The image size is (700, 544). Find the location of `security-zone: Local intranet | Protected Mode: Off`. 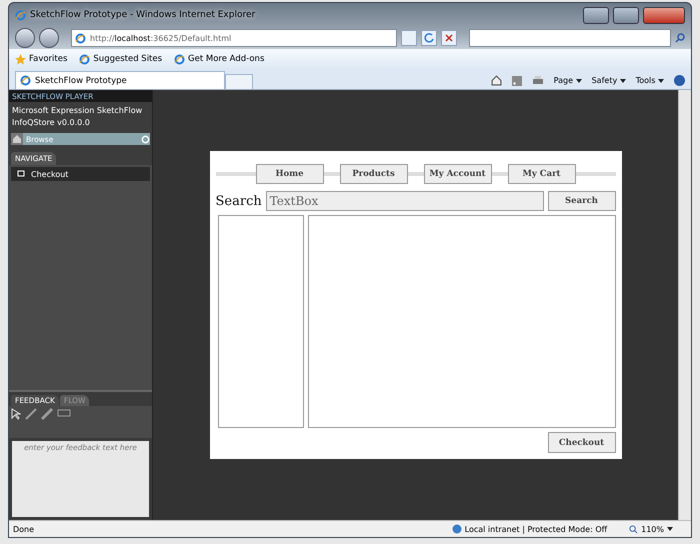

security-zone: Local intranet | Protected Mode: Off is located at coordinates (536, 529).